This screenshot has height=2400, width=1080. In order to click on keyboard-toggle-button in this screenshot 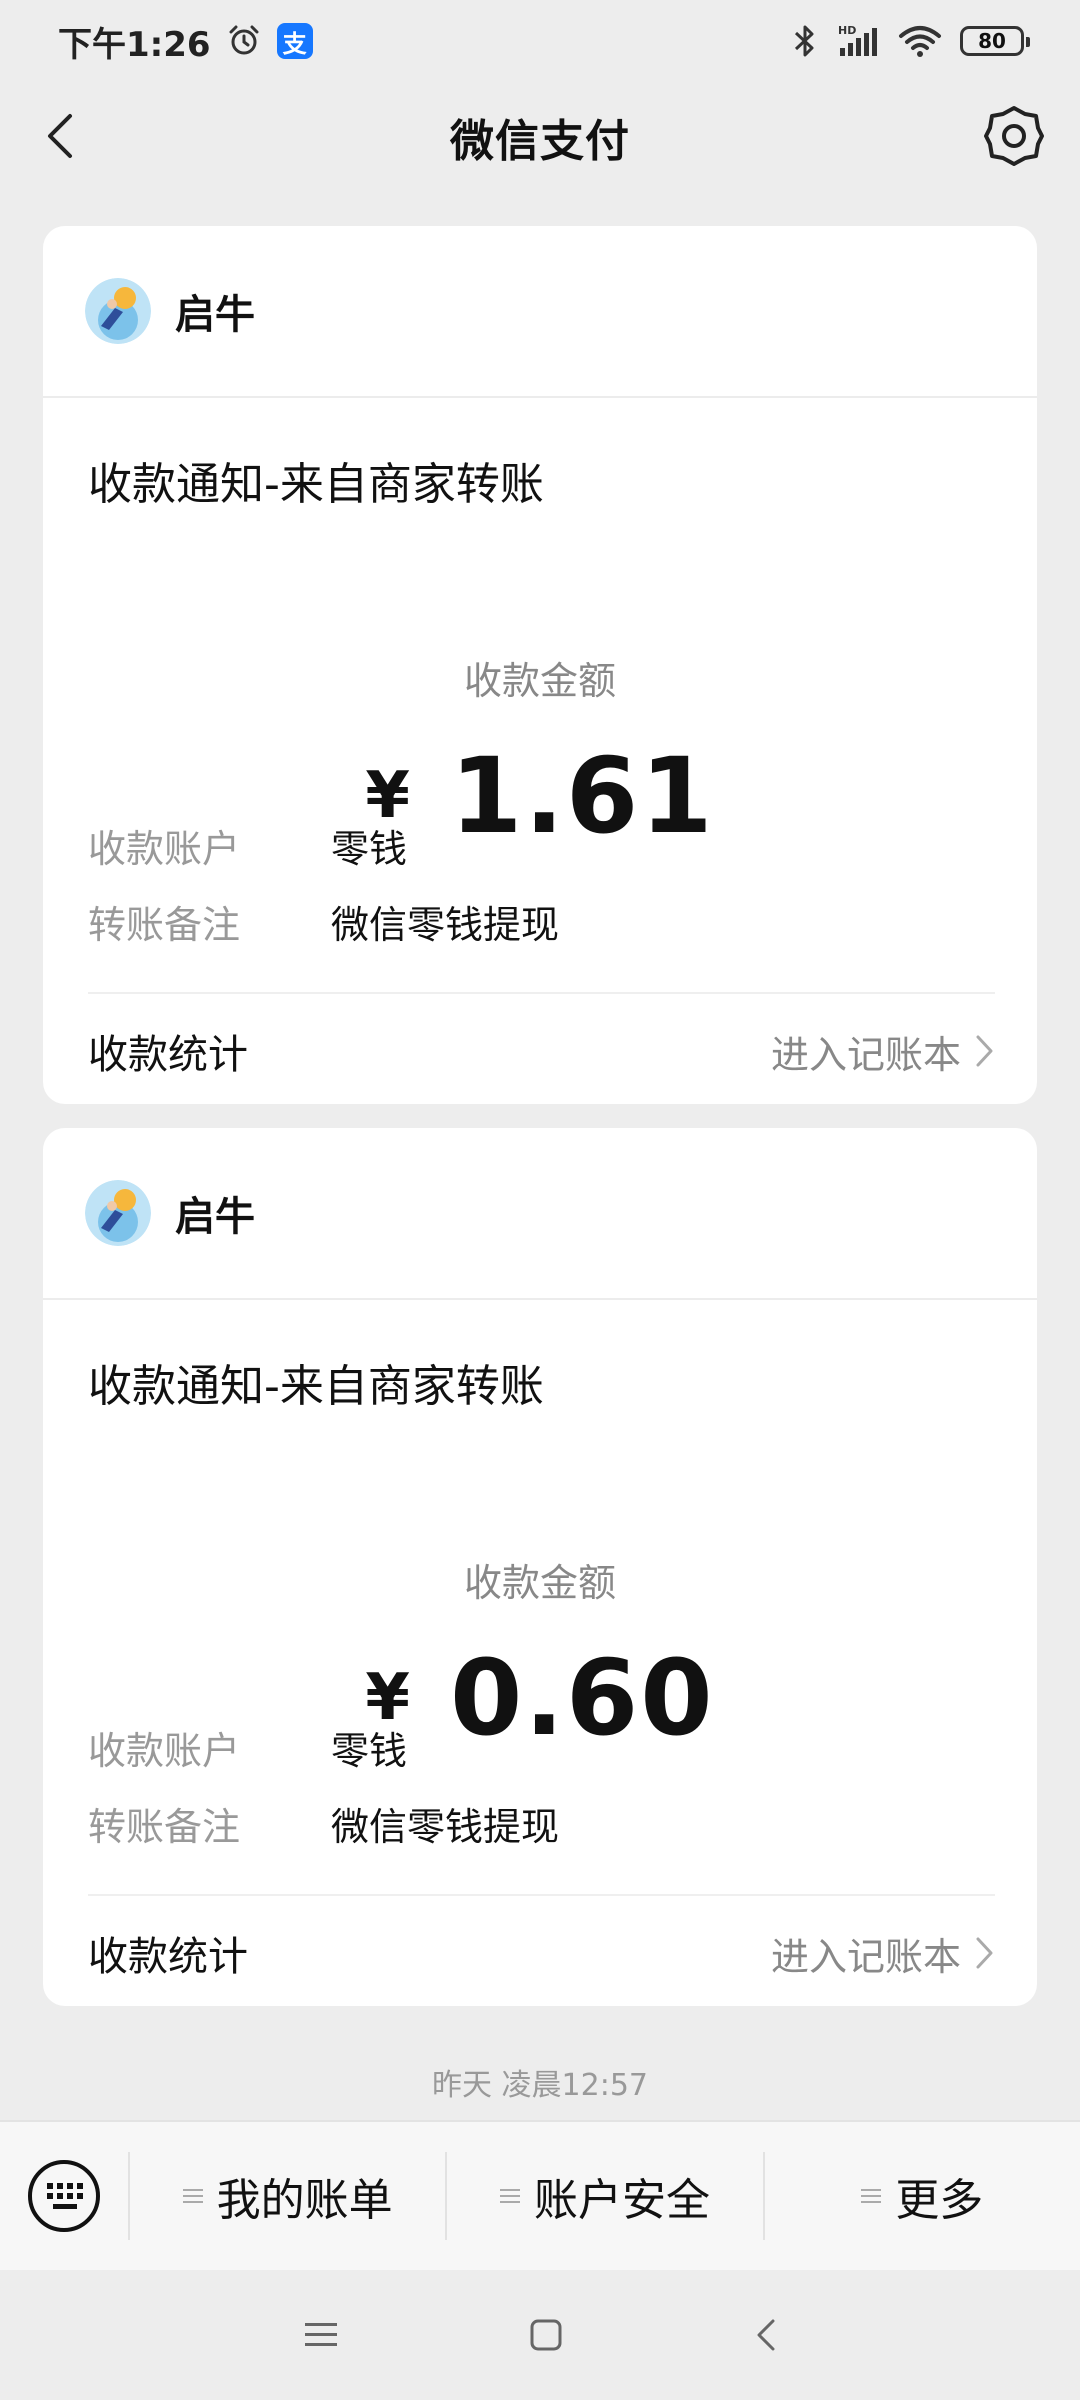, I will do `click(64, 2196)`.